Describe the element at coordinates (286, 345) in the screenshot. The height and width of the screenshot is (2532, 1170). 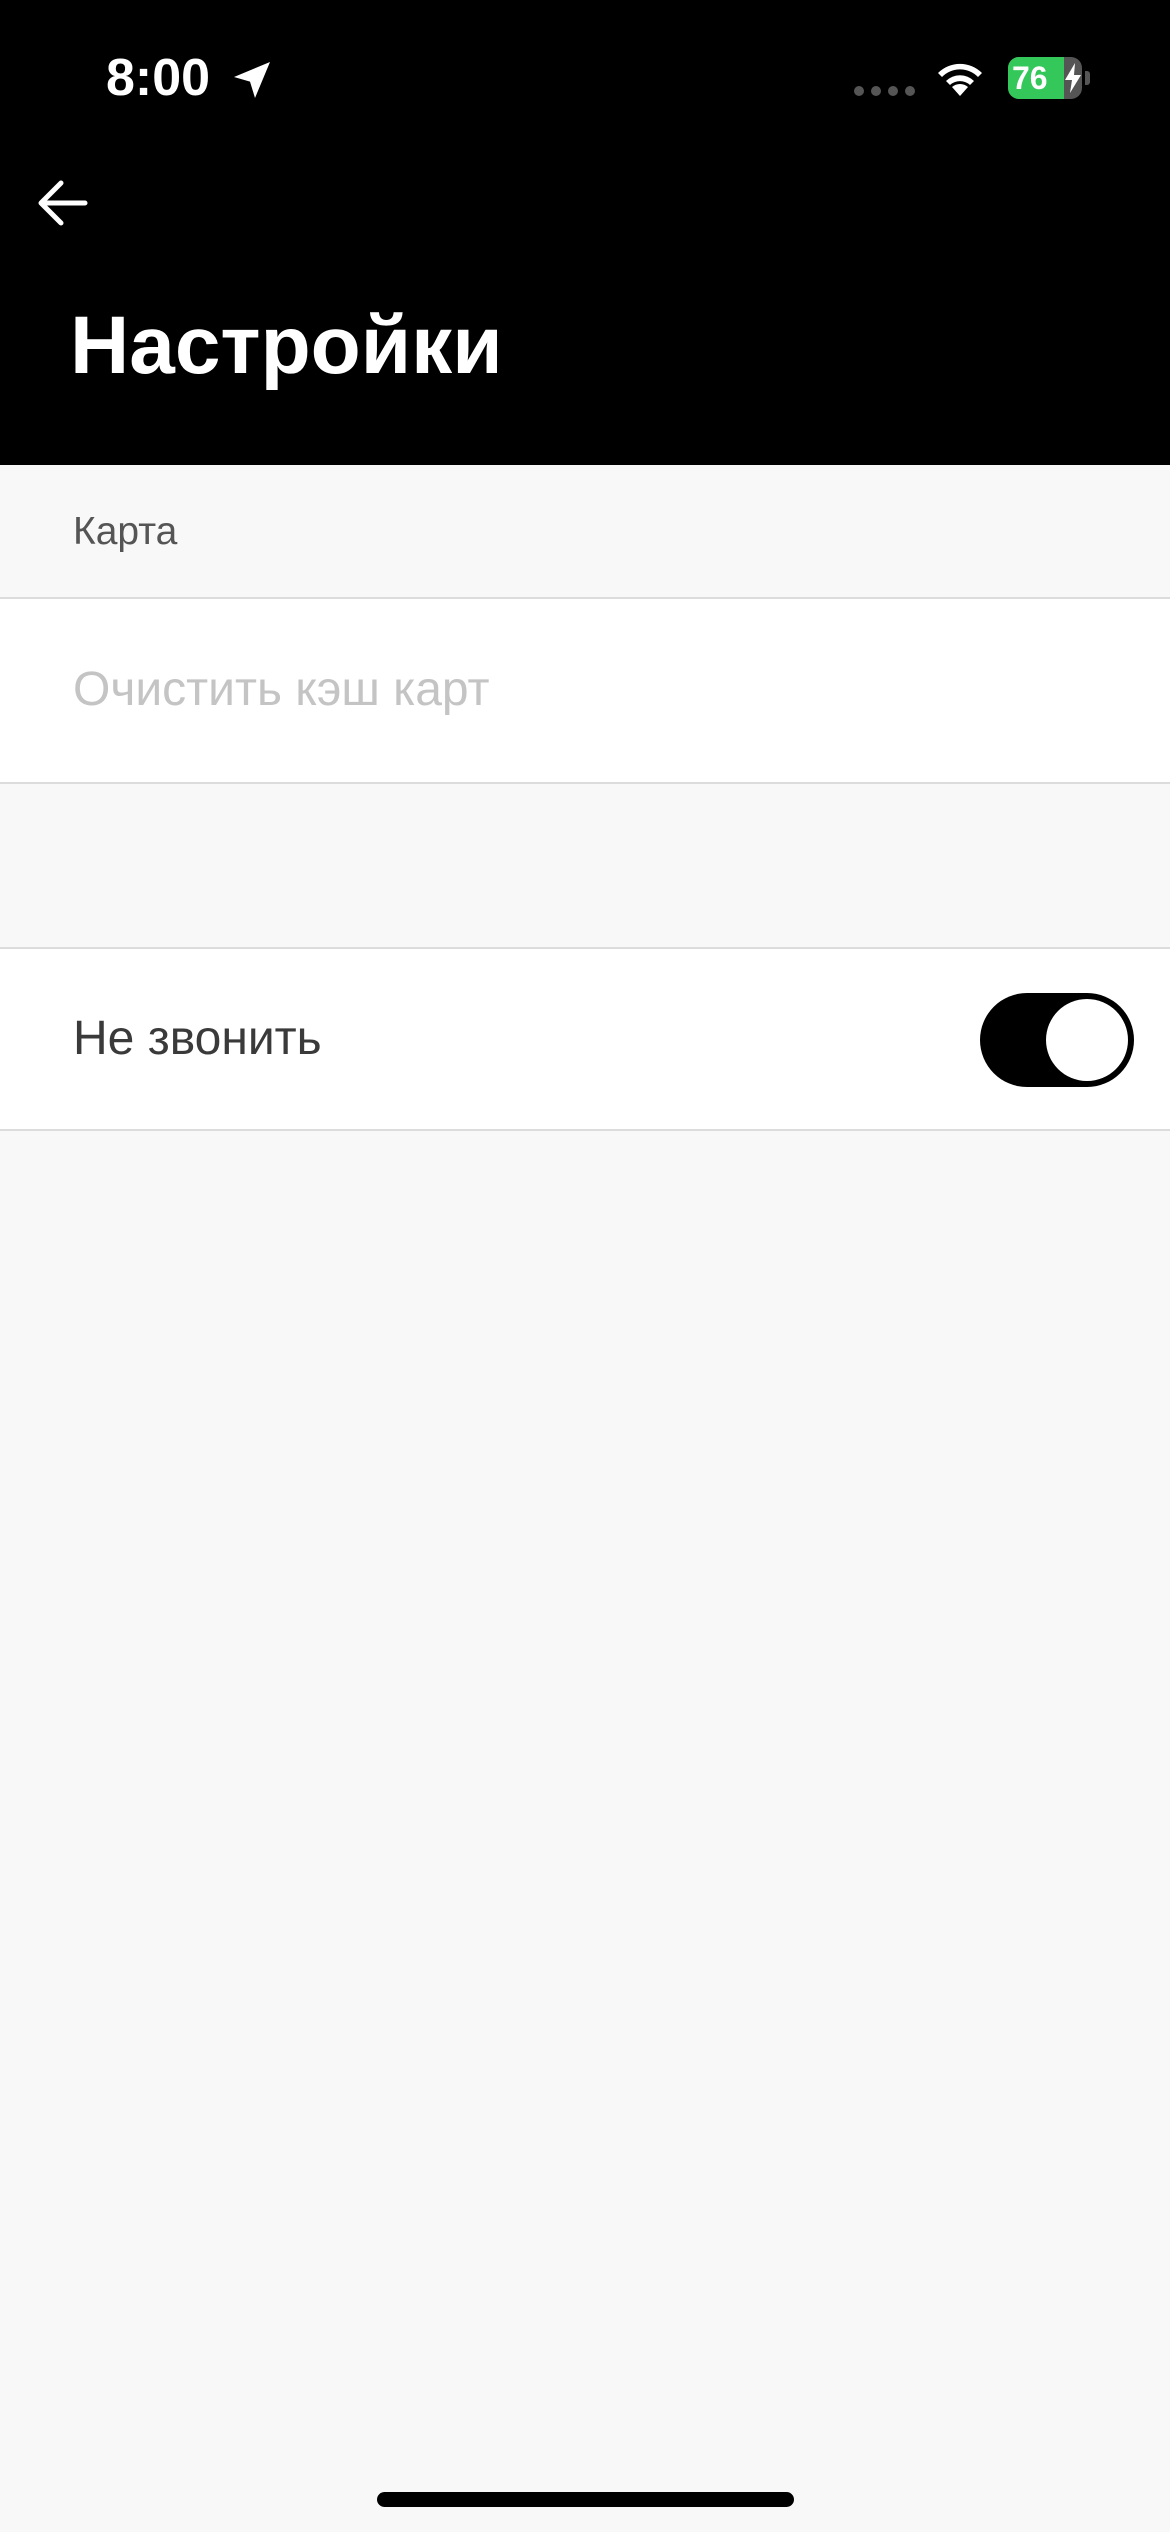
I see `page-title: Настройки` at that location.